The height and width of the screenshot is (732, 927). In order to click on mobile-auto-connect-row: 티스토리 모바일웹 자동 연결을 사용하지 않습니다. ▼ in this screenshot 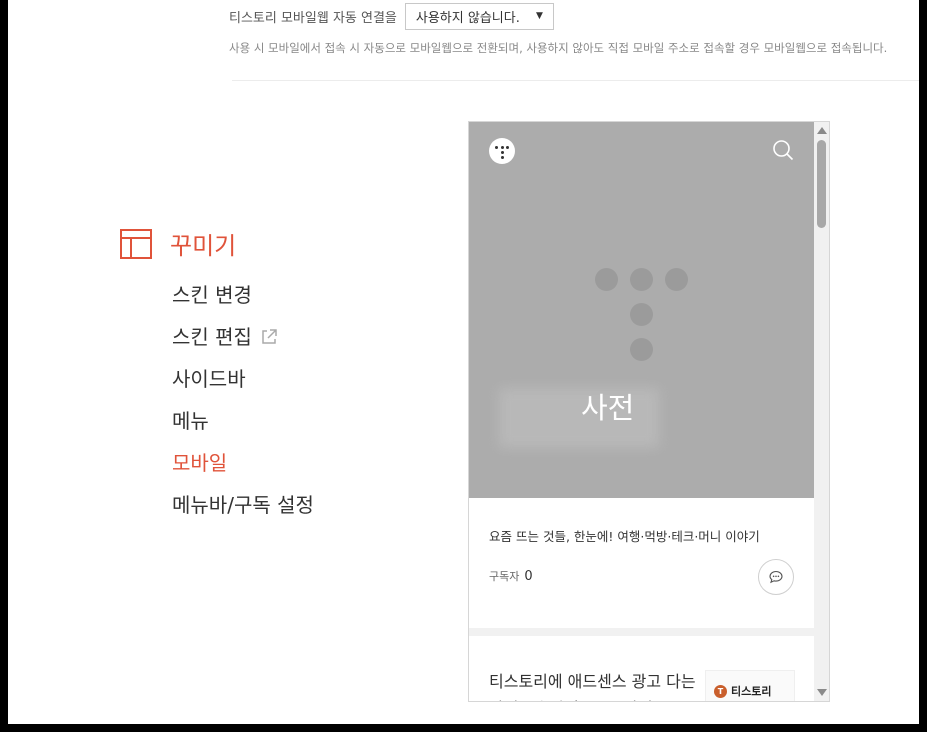, I will do `click(391, 16)`.